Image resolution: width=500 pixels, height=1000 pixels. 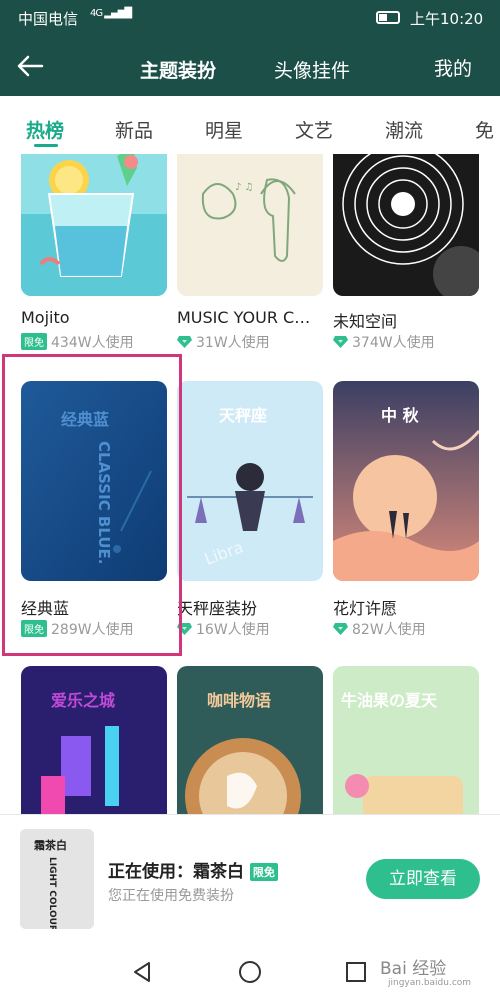 What do you see at coordinates (48, 19) in the screenshot?
I see `carrier-label: 中国电信` at bounding box center [48, 19].